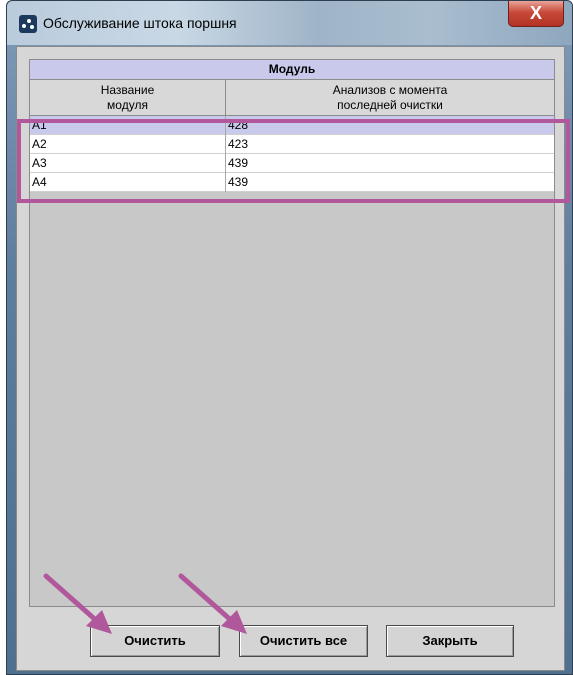  I want to click on module-name-cell: A2, so click(128, 144).